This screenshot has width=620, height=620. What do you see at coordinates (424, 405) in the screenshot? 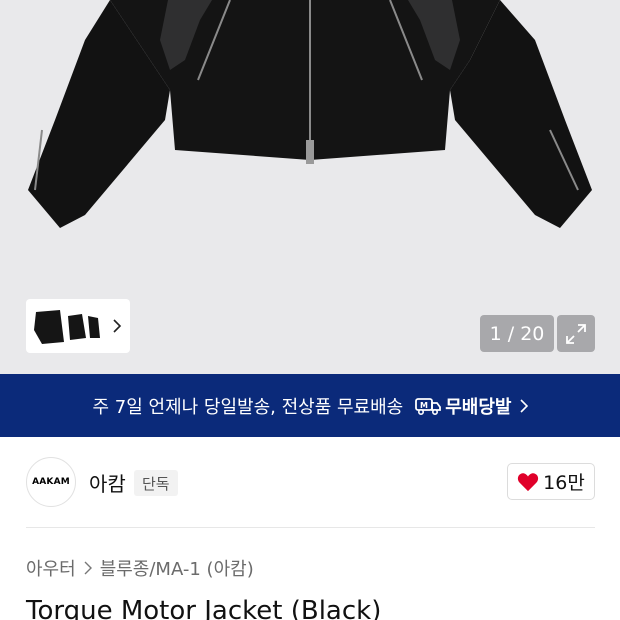
I see `svg-text: M` at bounding box center [424, 405].